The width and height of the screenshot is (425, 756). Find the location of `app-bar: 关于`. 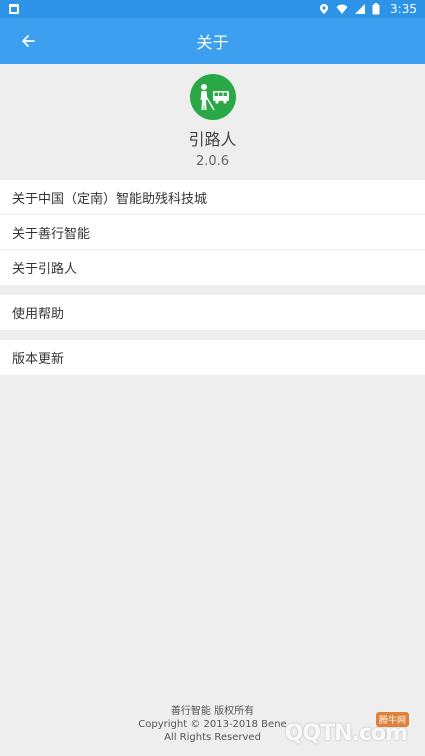

app-bar: 关于 is located at coordinates (212, 41).